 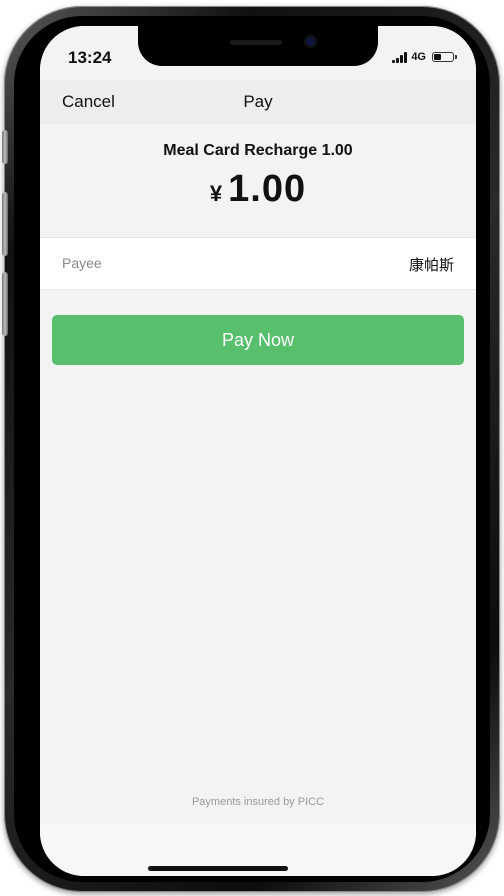 What do you see at coordinates (258, 802) in the screenshot?
I see `insurance-note: Payments insured by PICC` at bounding box center [258, 802].